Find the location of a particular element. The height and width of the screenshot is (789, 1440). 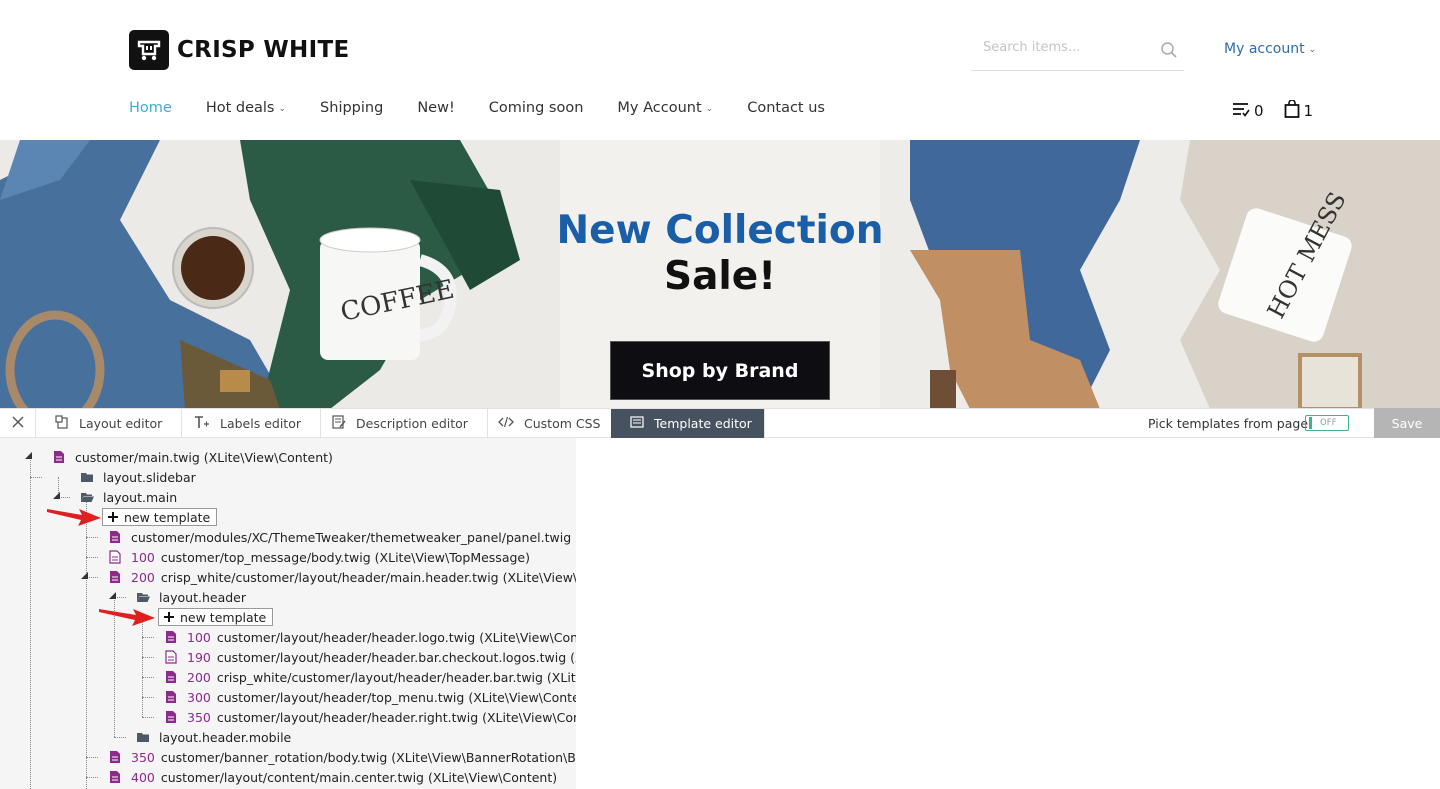

tree-item-layout-header-mobile: layout.header.mobile is located at coordinates (213, 737).